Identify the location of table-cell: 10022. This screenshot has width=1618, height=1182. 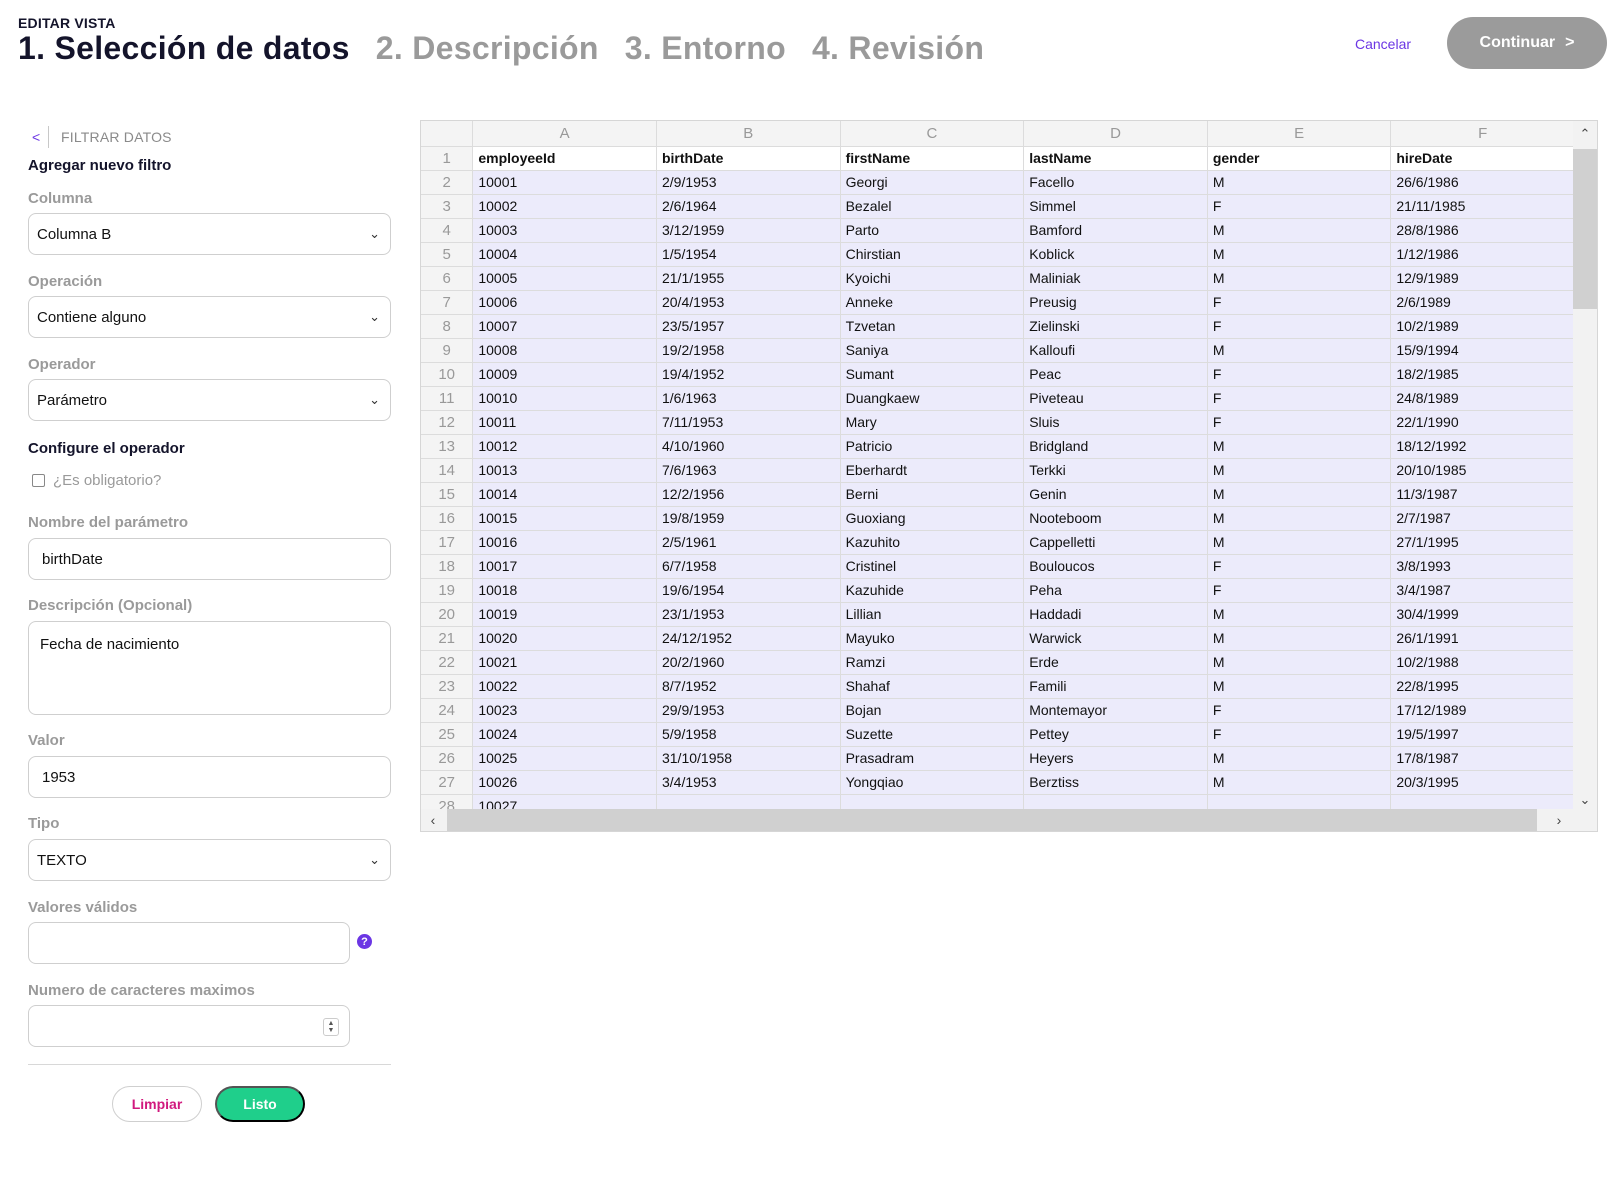
(564, 686).